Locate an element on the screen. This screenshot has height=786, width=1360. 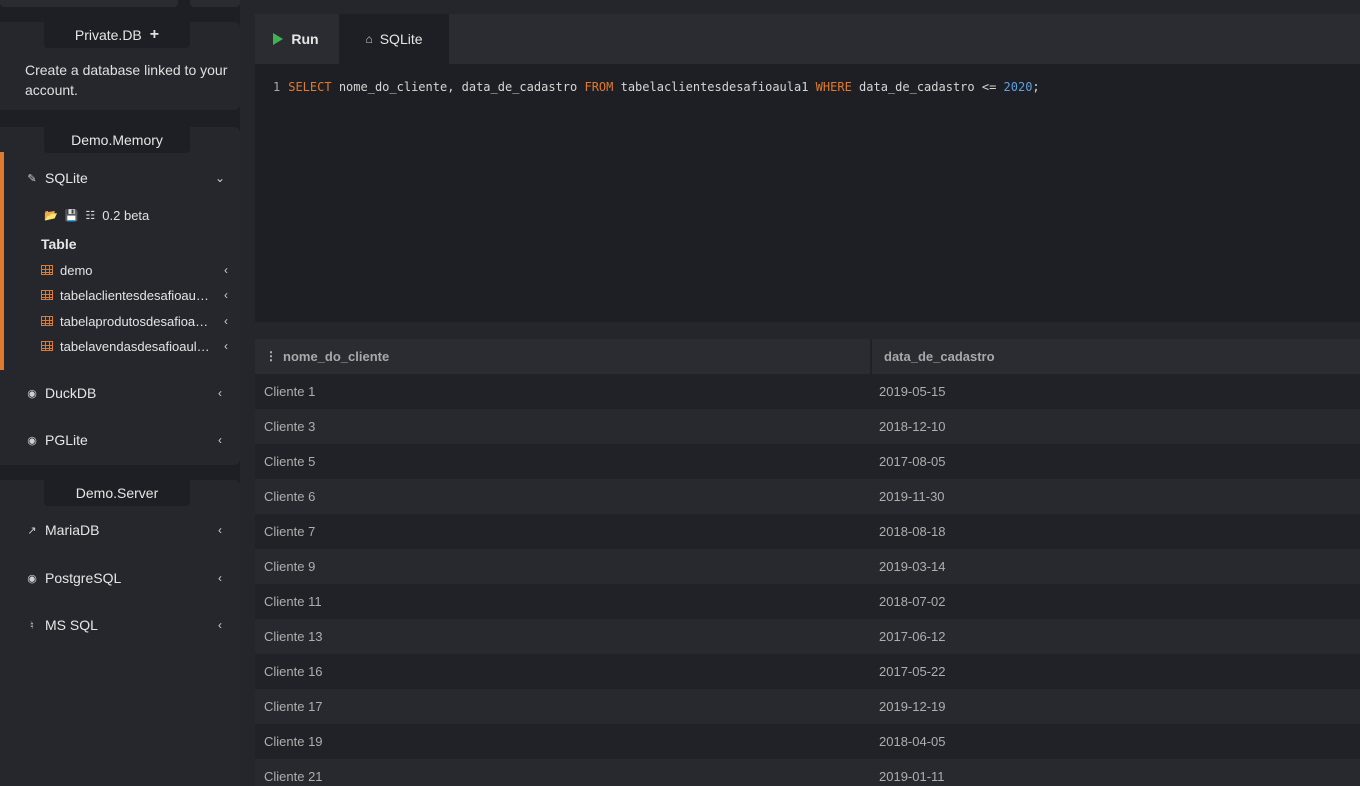
cell-data: 2019-03-14 is located at coordinates (912, 566).